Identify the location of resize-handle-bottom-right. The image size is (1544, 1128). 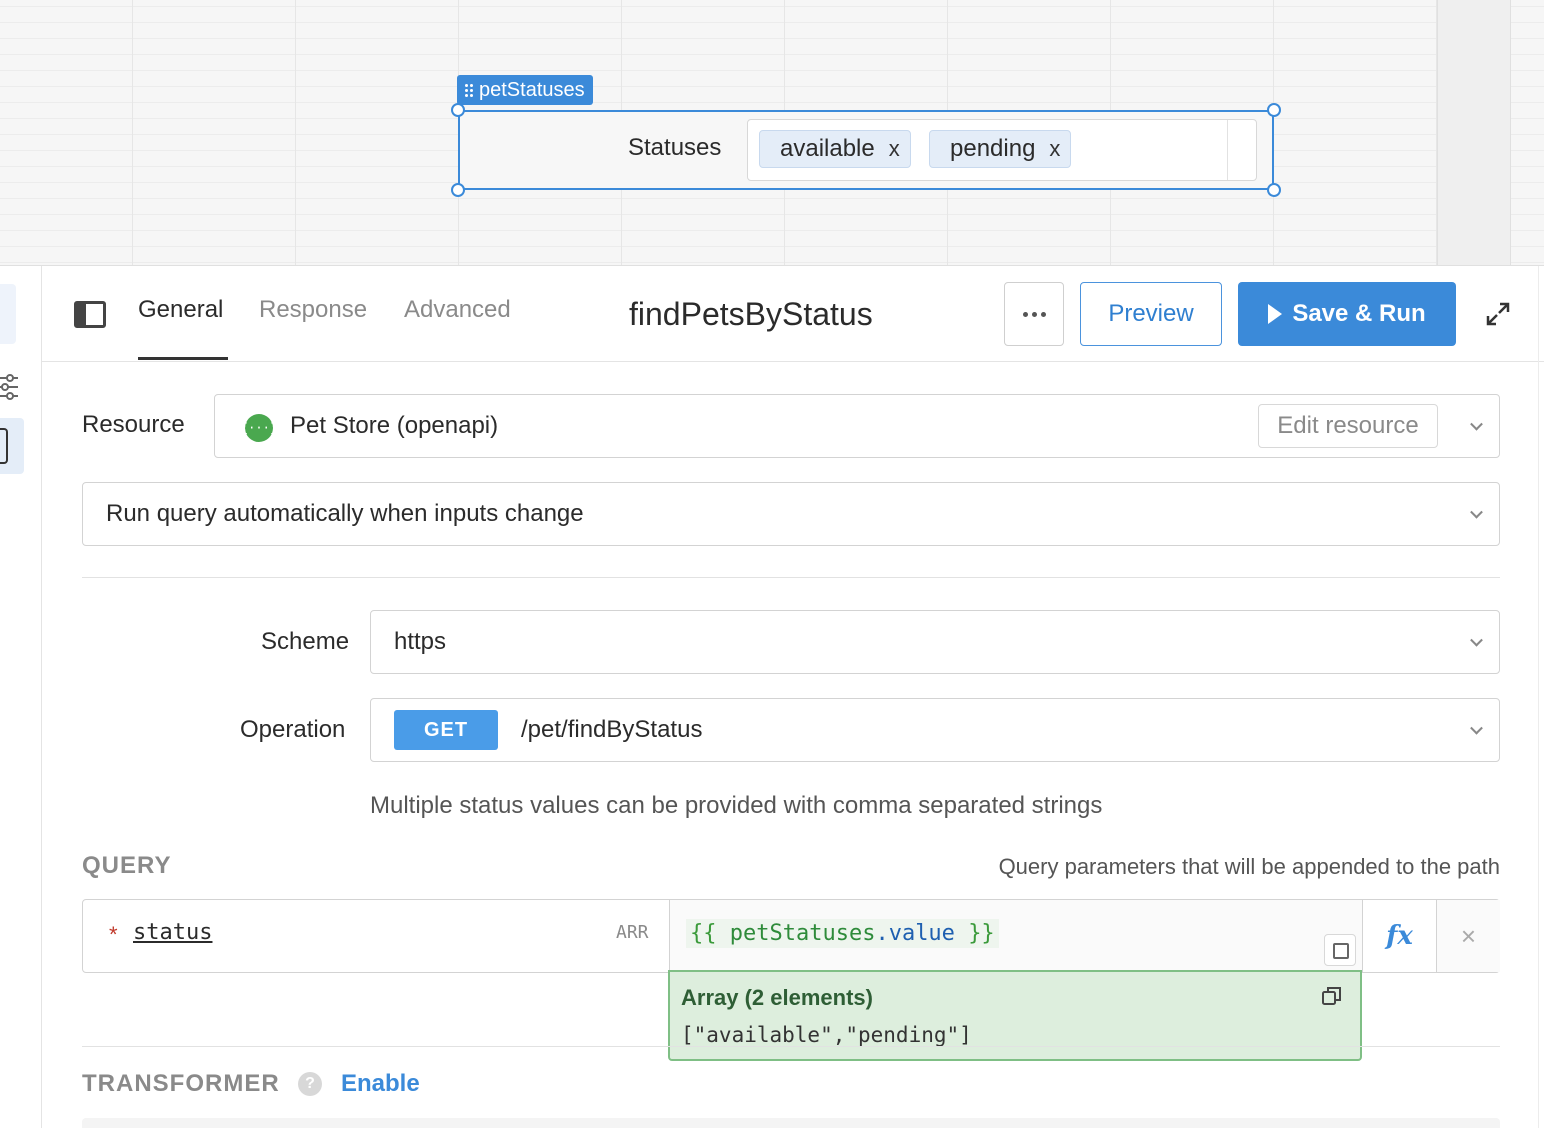
(1274, 190).